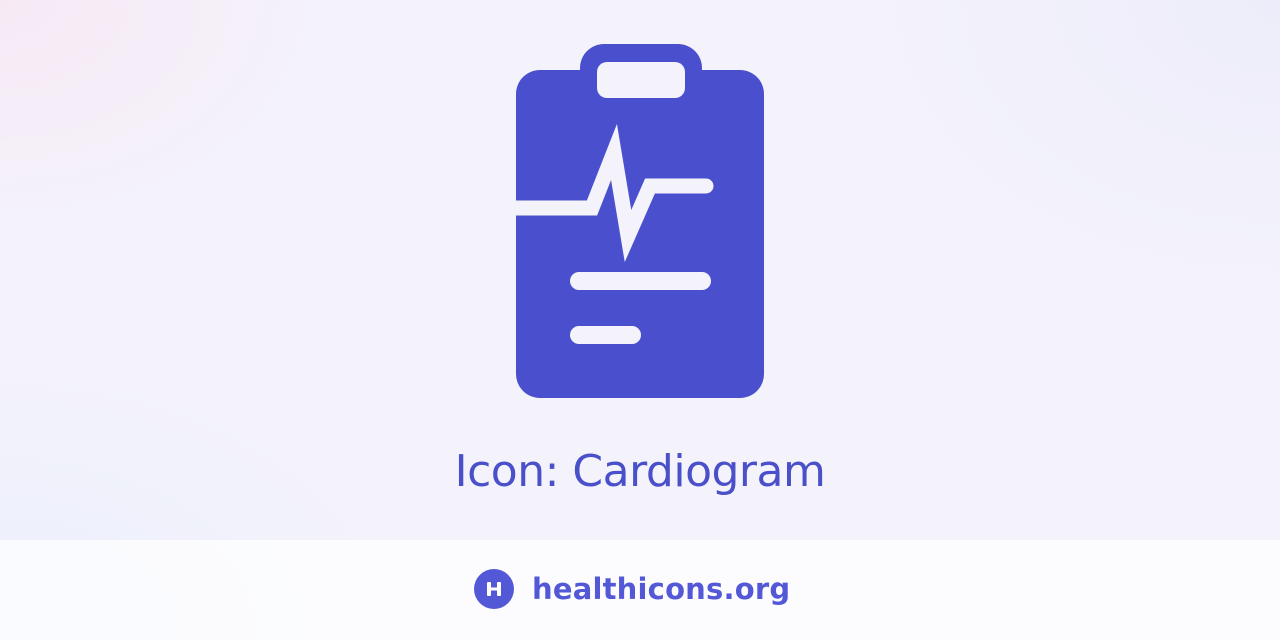 The height and width of the screenshot is (640, 1280). I want to click on brand-name: healthicons.org, so click(661, 589).